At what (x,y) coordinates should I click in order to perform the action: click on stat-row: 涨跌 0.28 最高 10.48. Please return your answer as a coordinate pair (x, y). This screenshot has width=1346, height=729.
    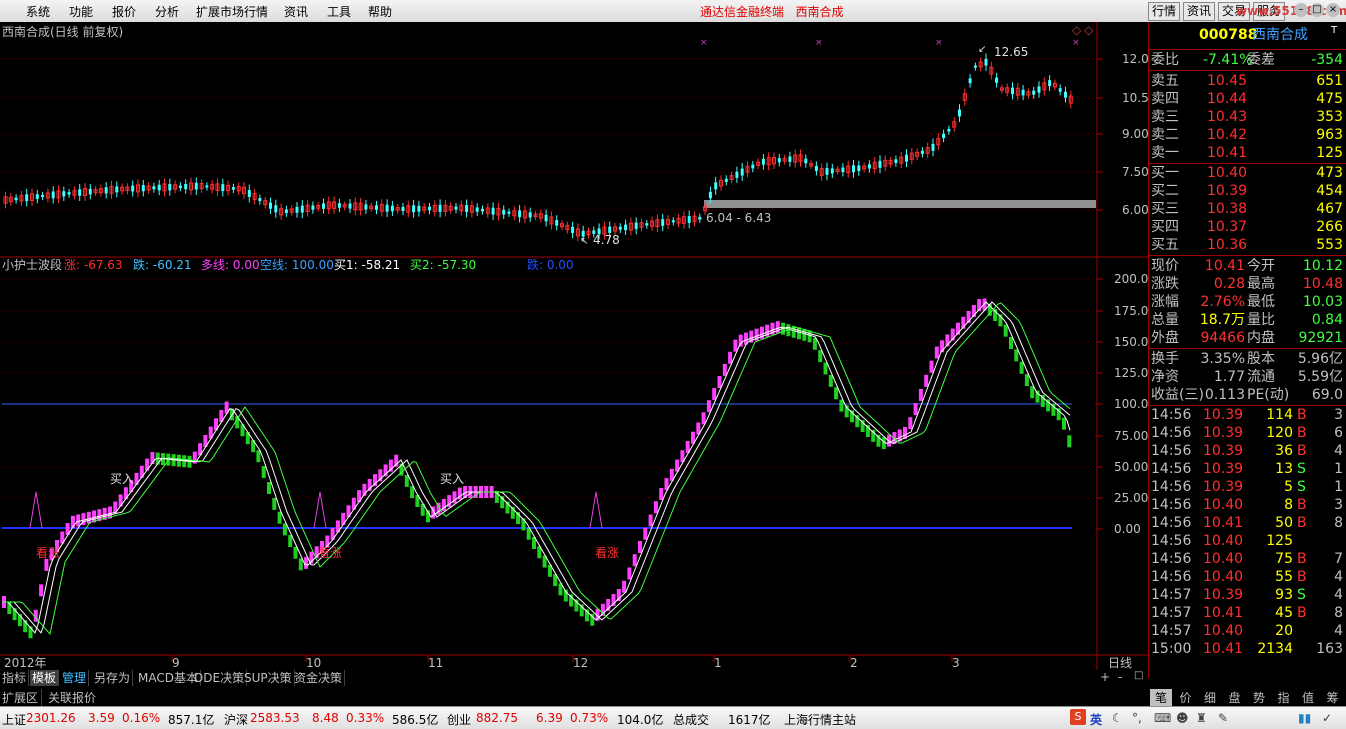
    Looking at the image, I should click on (1247, 284).